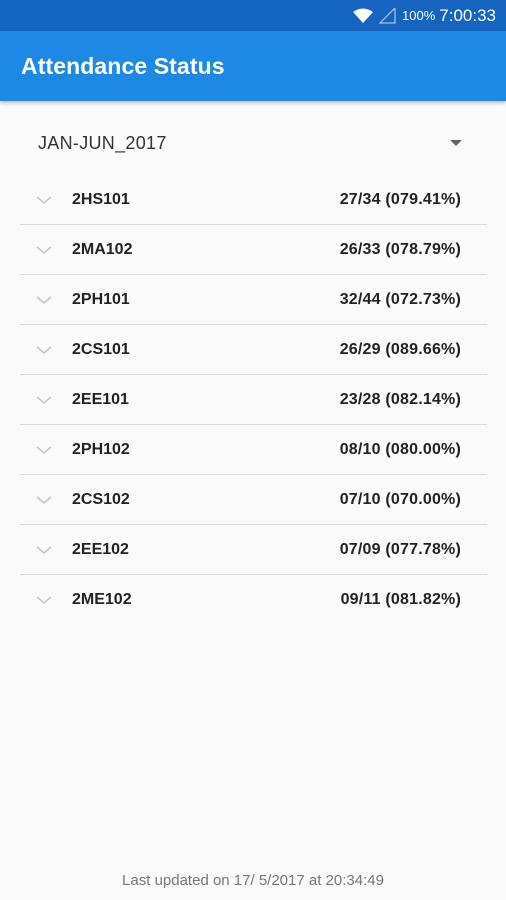 The height and width of the screenshot is (900, 506). I want to click on course-row: 2EE101 23/28 (082.14%), so click(253, 400).